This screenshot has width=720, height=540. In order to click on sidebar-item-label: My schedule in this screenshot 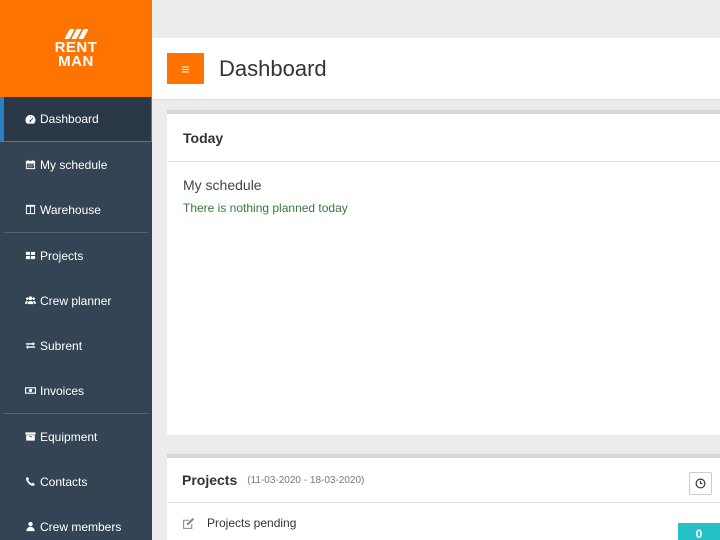, I will do `click(74, 164)`.